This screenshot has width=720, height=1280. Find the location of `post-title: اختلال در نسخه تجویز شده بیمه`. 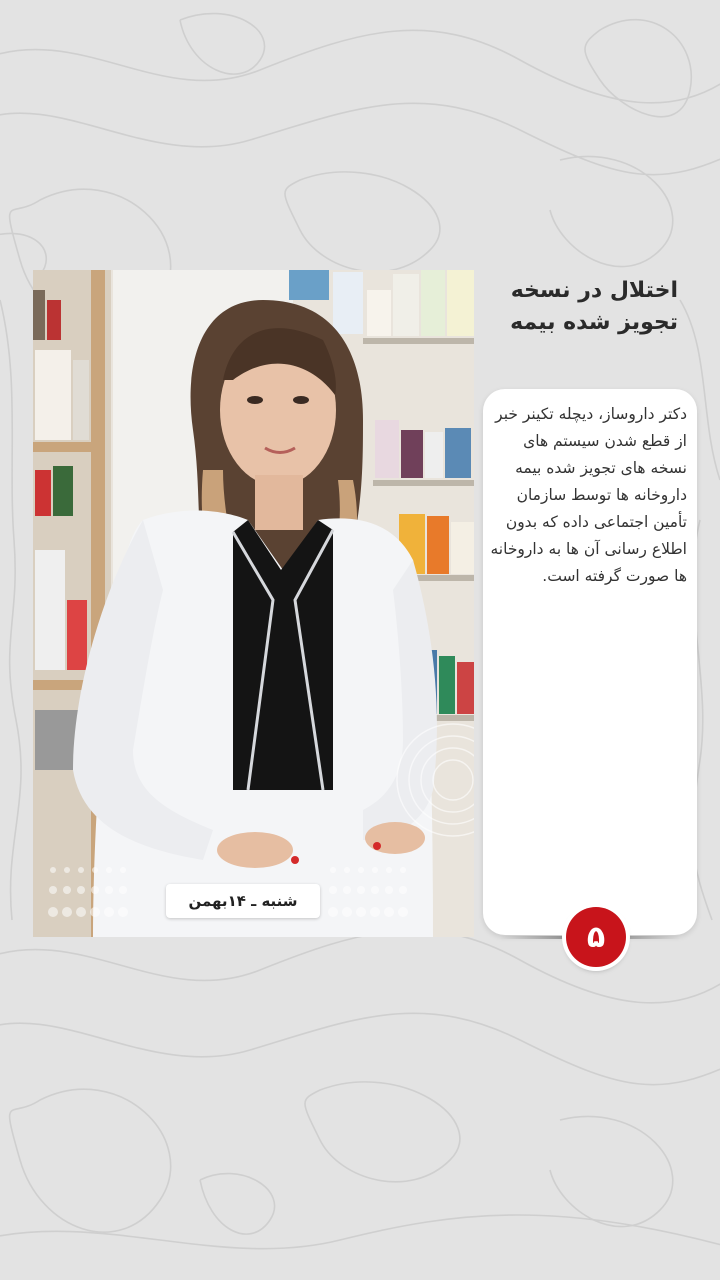

post-title: اختلال در نسخه تجویز شده بیمه is located at coordinates (594, 306).